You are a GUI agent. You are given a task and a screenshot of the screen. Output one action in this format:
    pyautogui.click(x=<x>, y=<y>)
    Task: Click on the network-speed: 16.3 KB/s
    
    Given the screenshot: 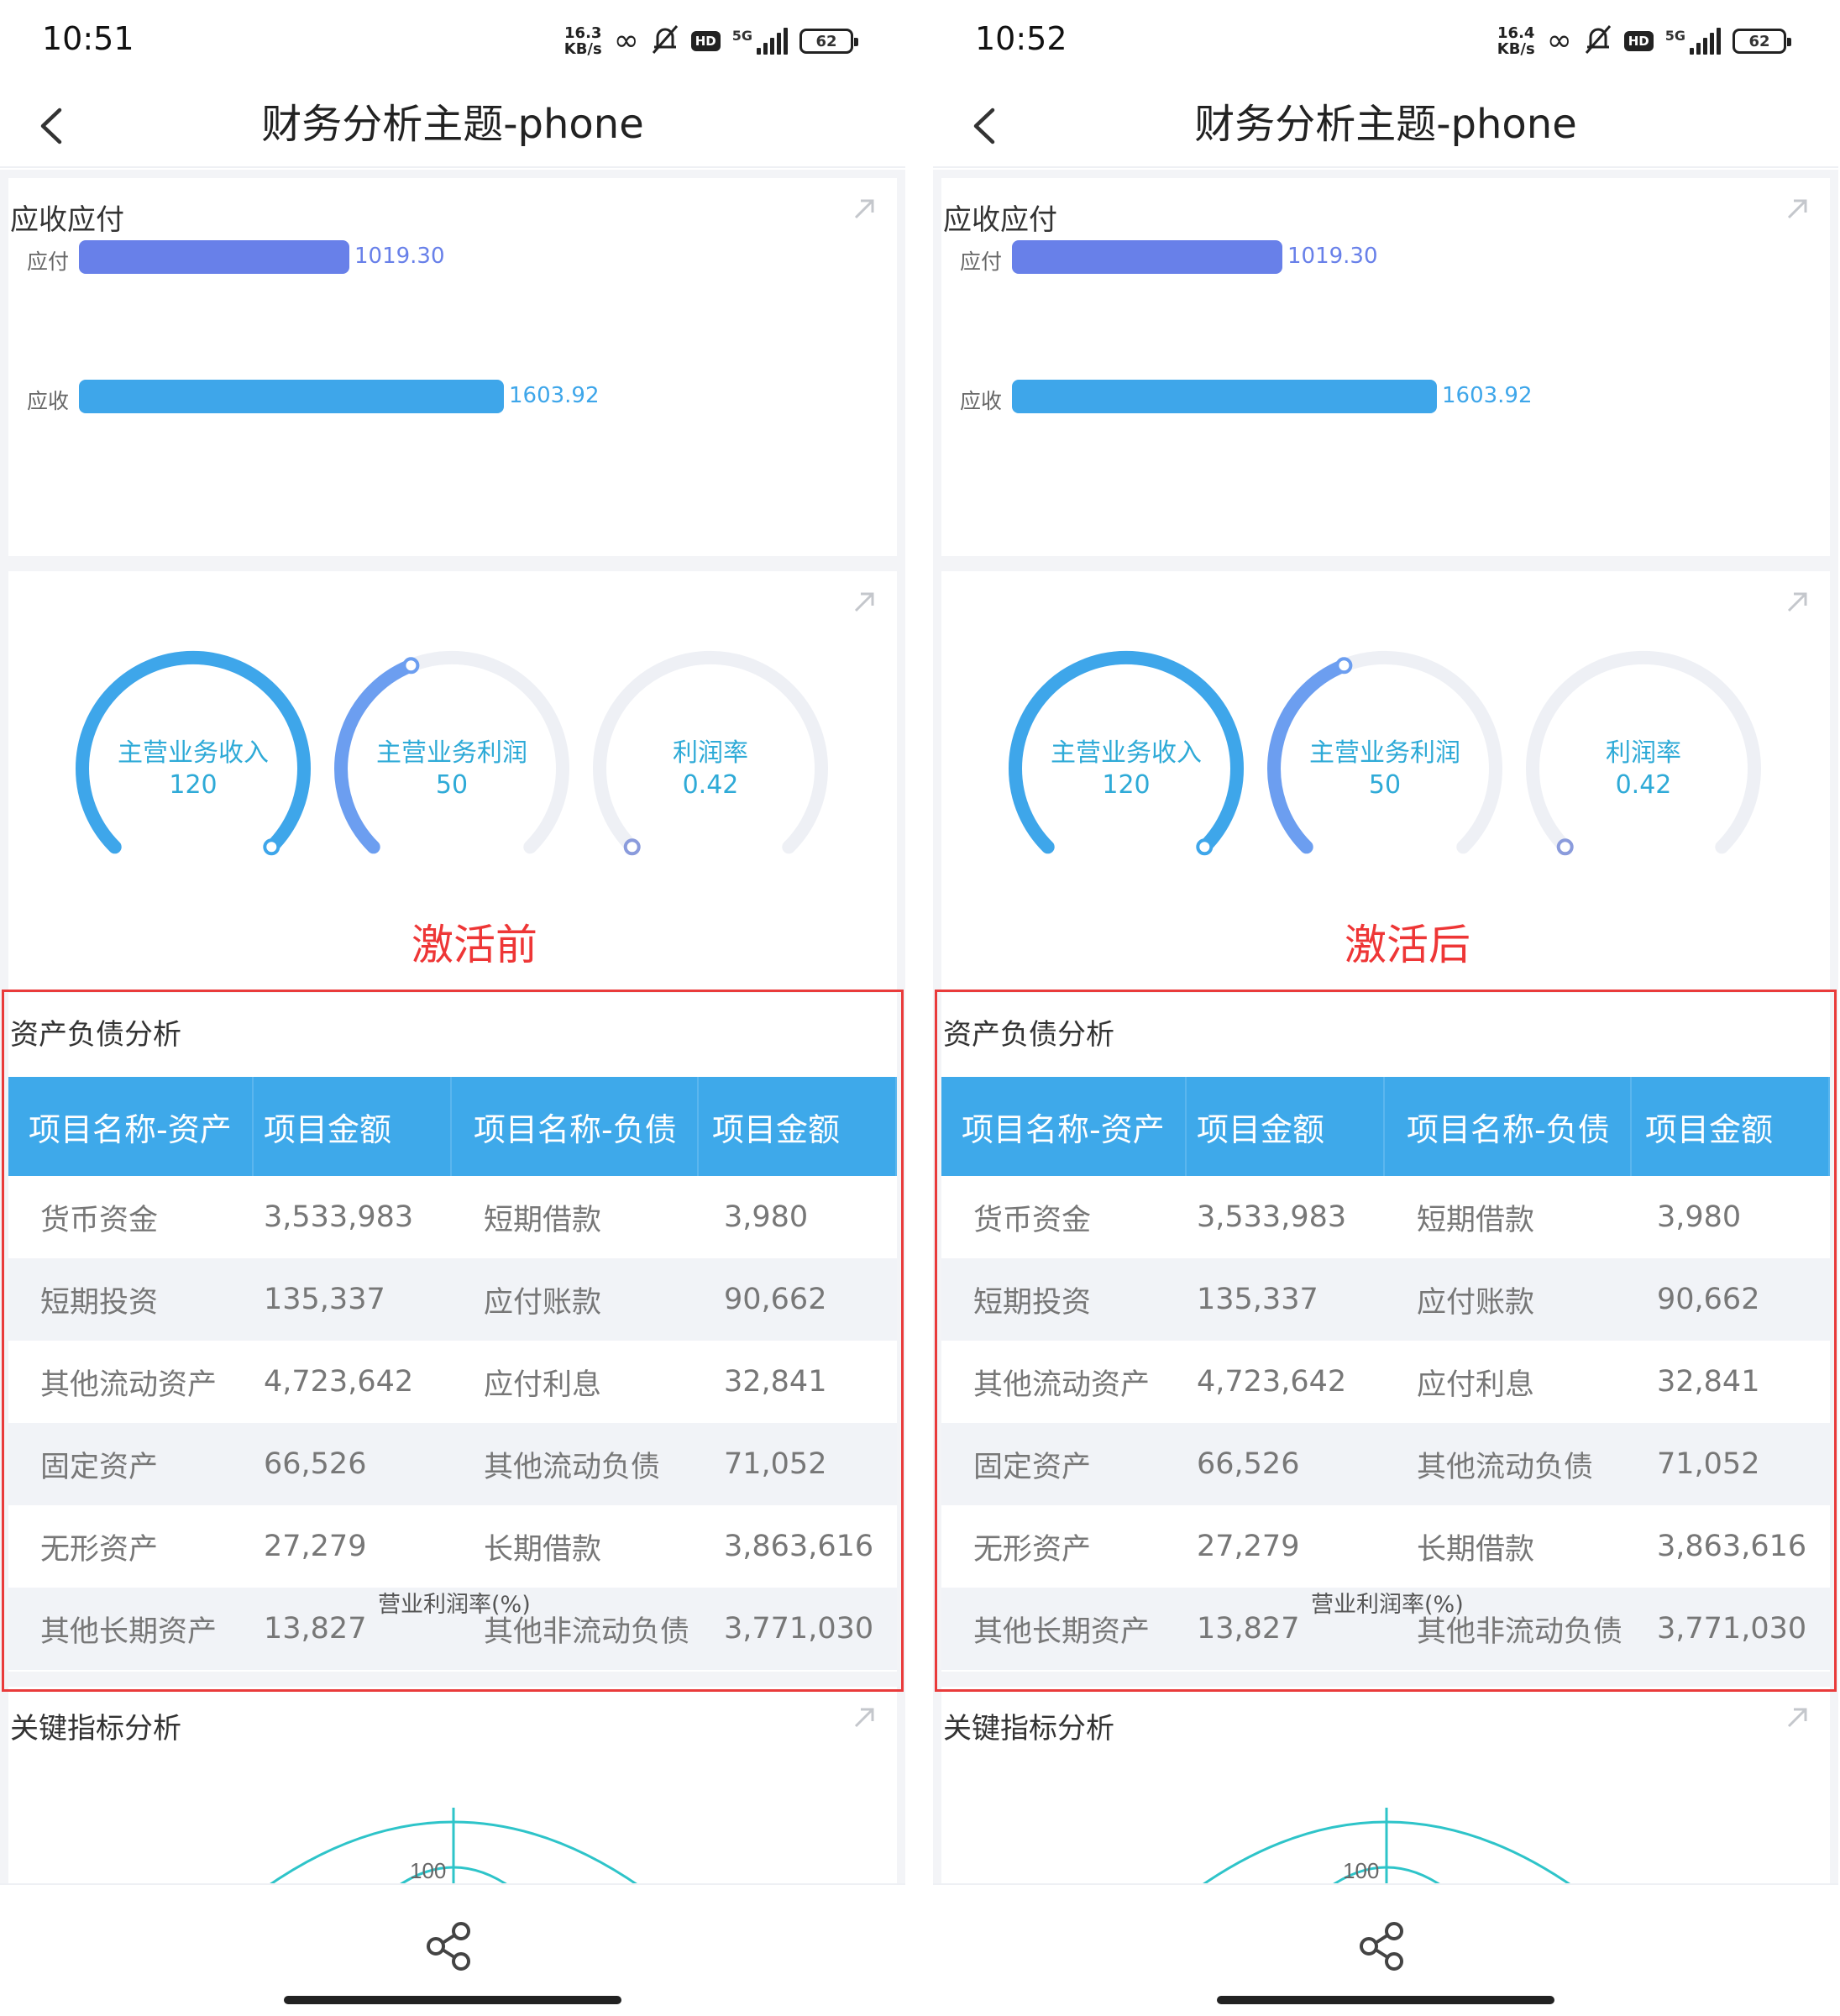 What is the action you would take?
    pyautogui.click(x=583, y=41)
    